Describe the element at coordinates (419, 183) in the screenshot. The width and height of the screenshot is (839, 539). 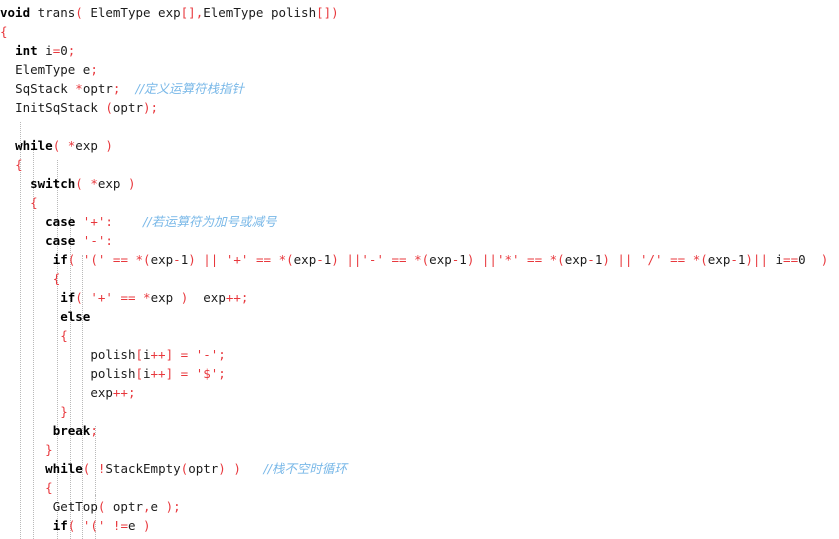
I see `code-line: switch( *exp )` at that location.